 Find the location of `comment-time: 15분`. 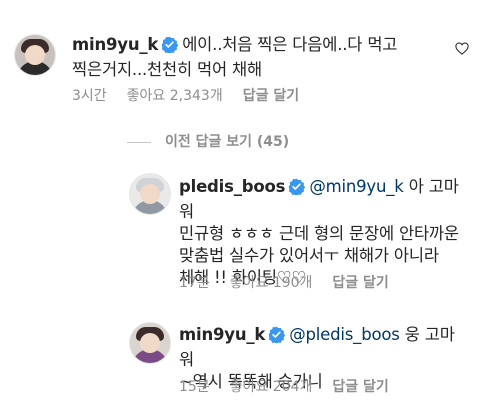

comment-time: 15분 is located at coordinates (194, 387).